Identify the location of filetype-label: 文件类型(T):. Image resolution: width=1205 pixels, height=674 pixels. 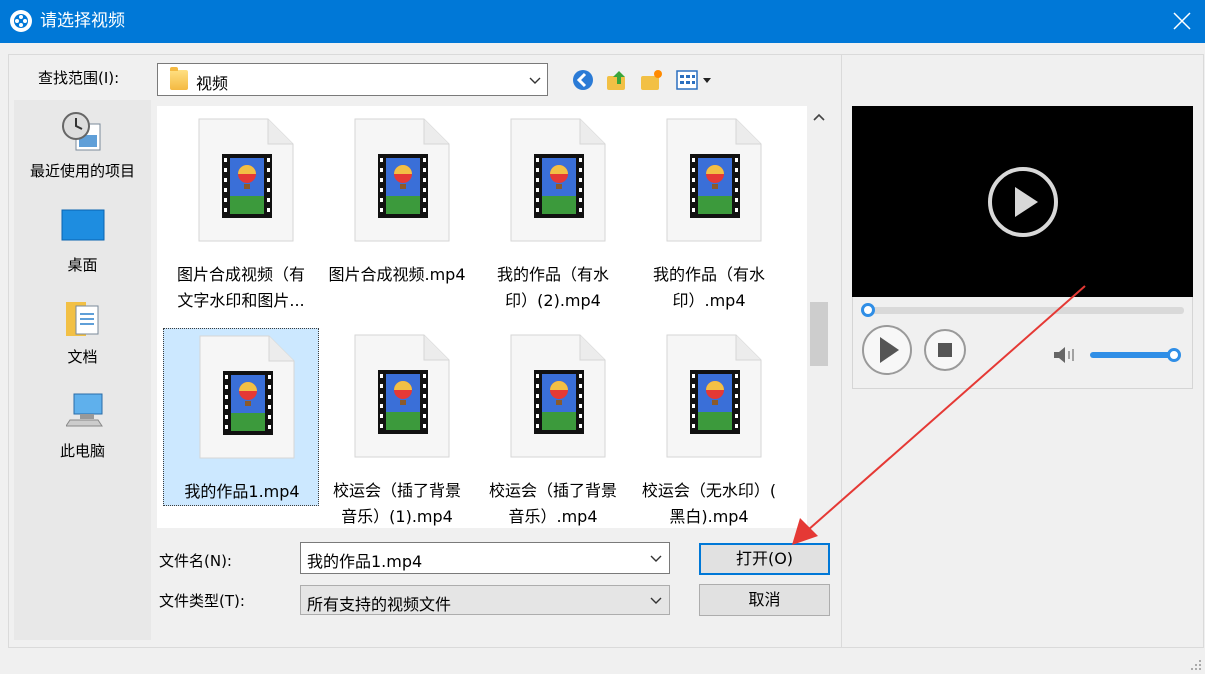
(202, 601).